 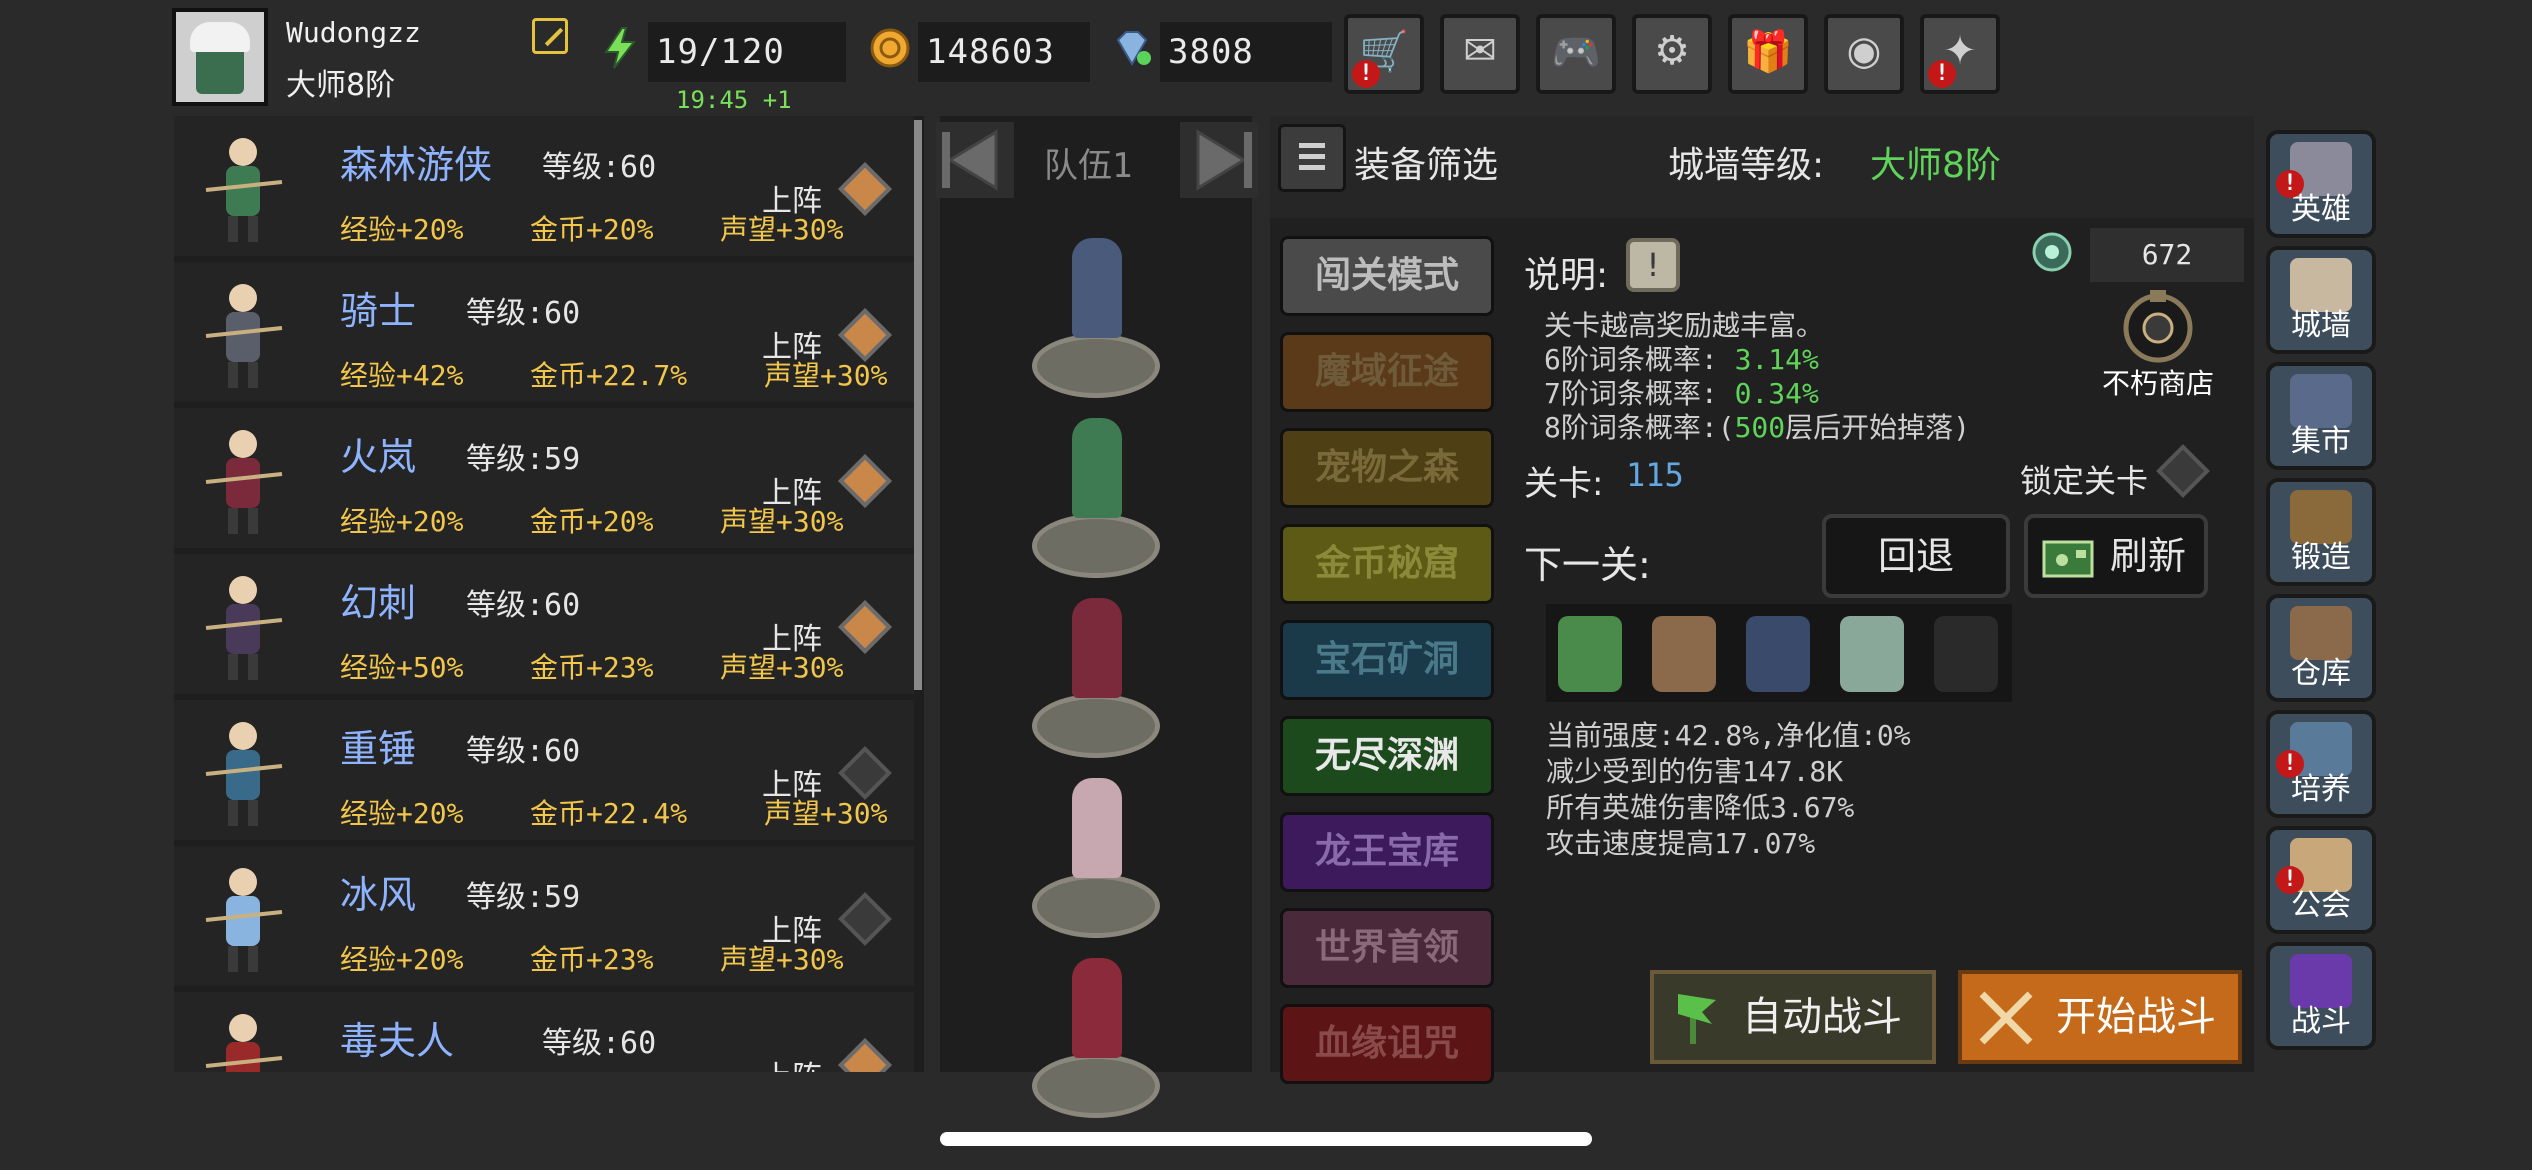 I want to click on home-indicator, so click(x=1266, y=1139).